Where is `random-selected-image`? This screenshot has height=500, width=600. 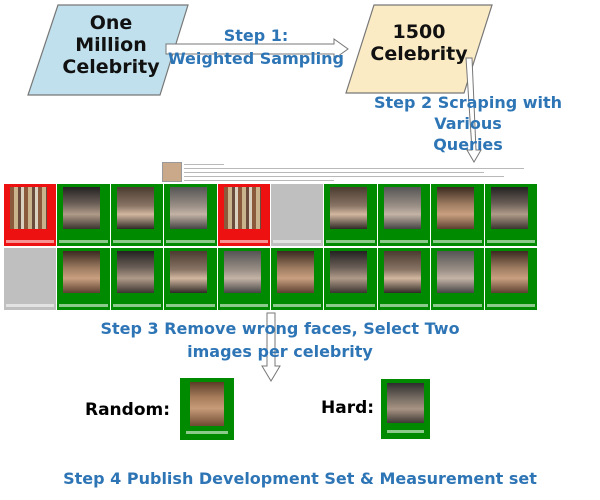
random-selected-image is located at coordinates (207, 409).